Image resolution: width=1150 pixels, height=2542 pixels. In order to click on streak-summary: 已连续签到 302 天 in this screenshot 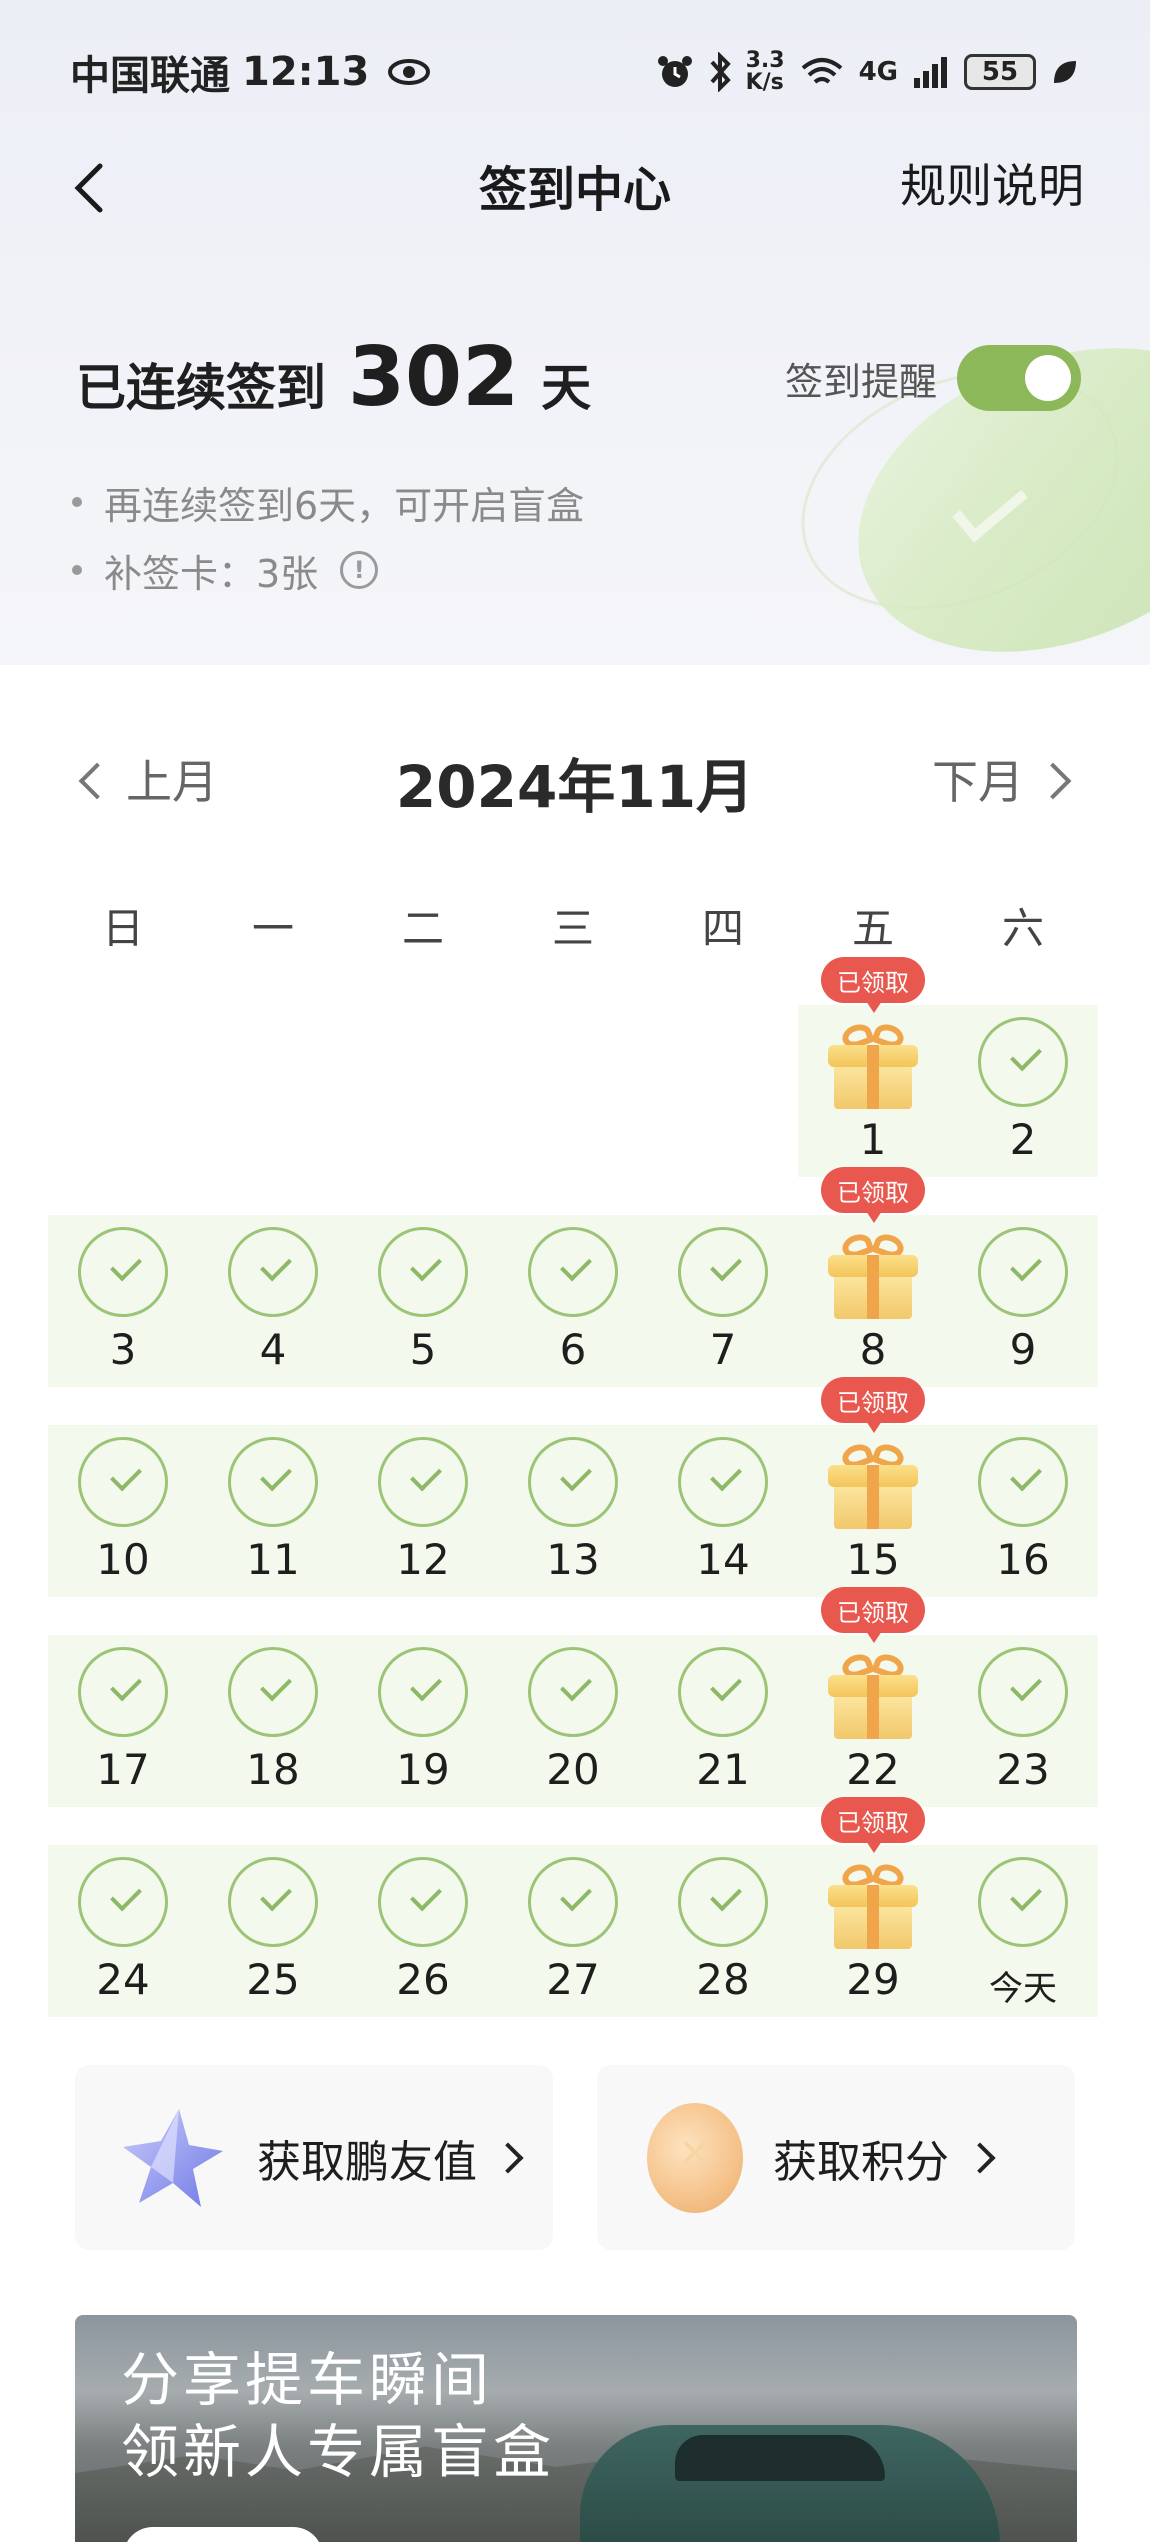, I will do `click(333, 377)`.